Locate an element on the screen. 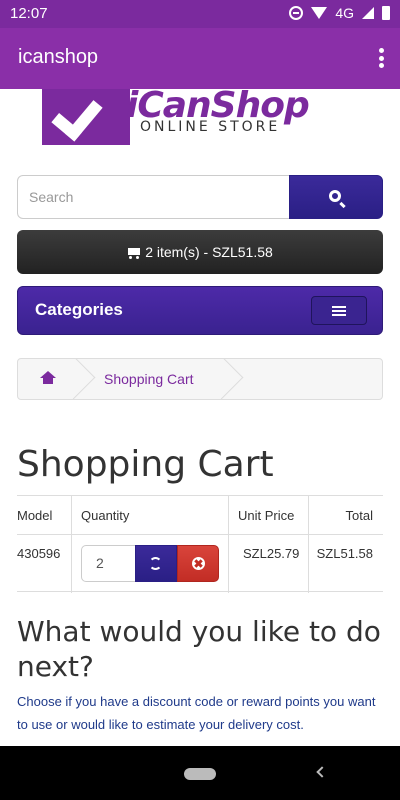  checkmark-icon is located at coordinates (77, 115).